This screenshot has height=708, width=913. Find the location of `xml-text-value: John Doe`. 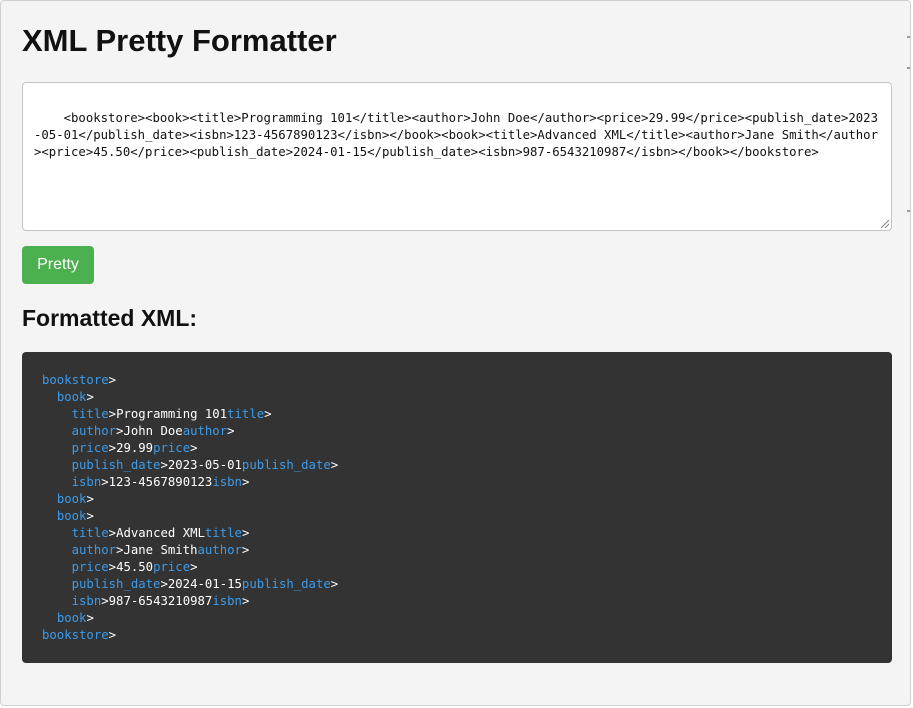

xml-text-value: John Doe is located at coordinates (153, 431).